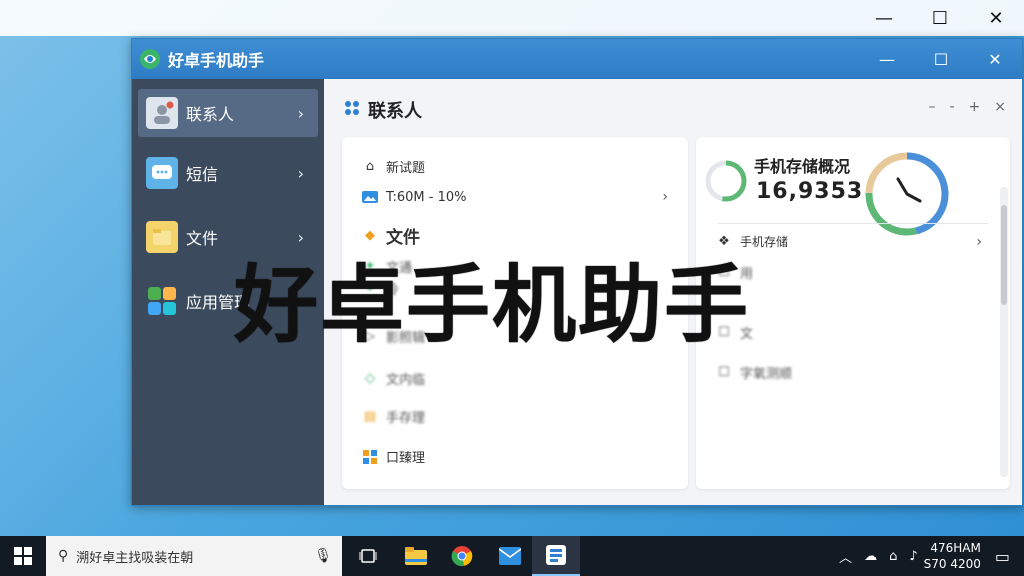 Image resolution: width=1024 pixels, height=576 pixels. I want to click on sms-icon, so click(162, 173).